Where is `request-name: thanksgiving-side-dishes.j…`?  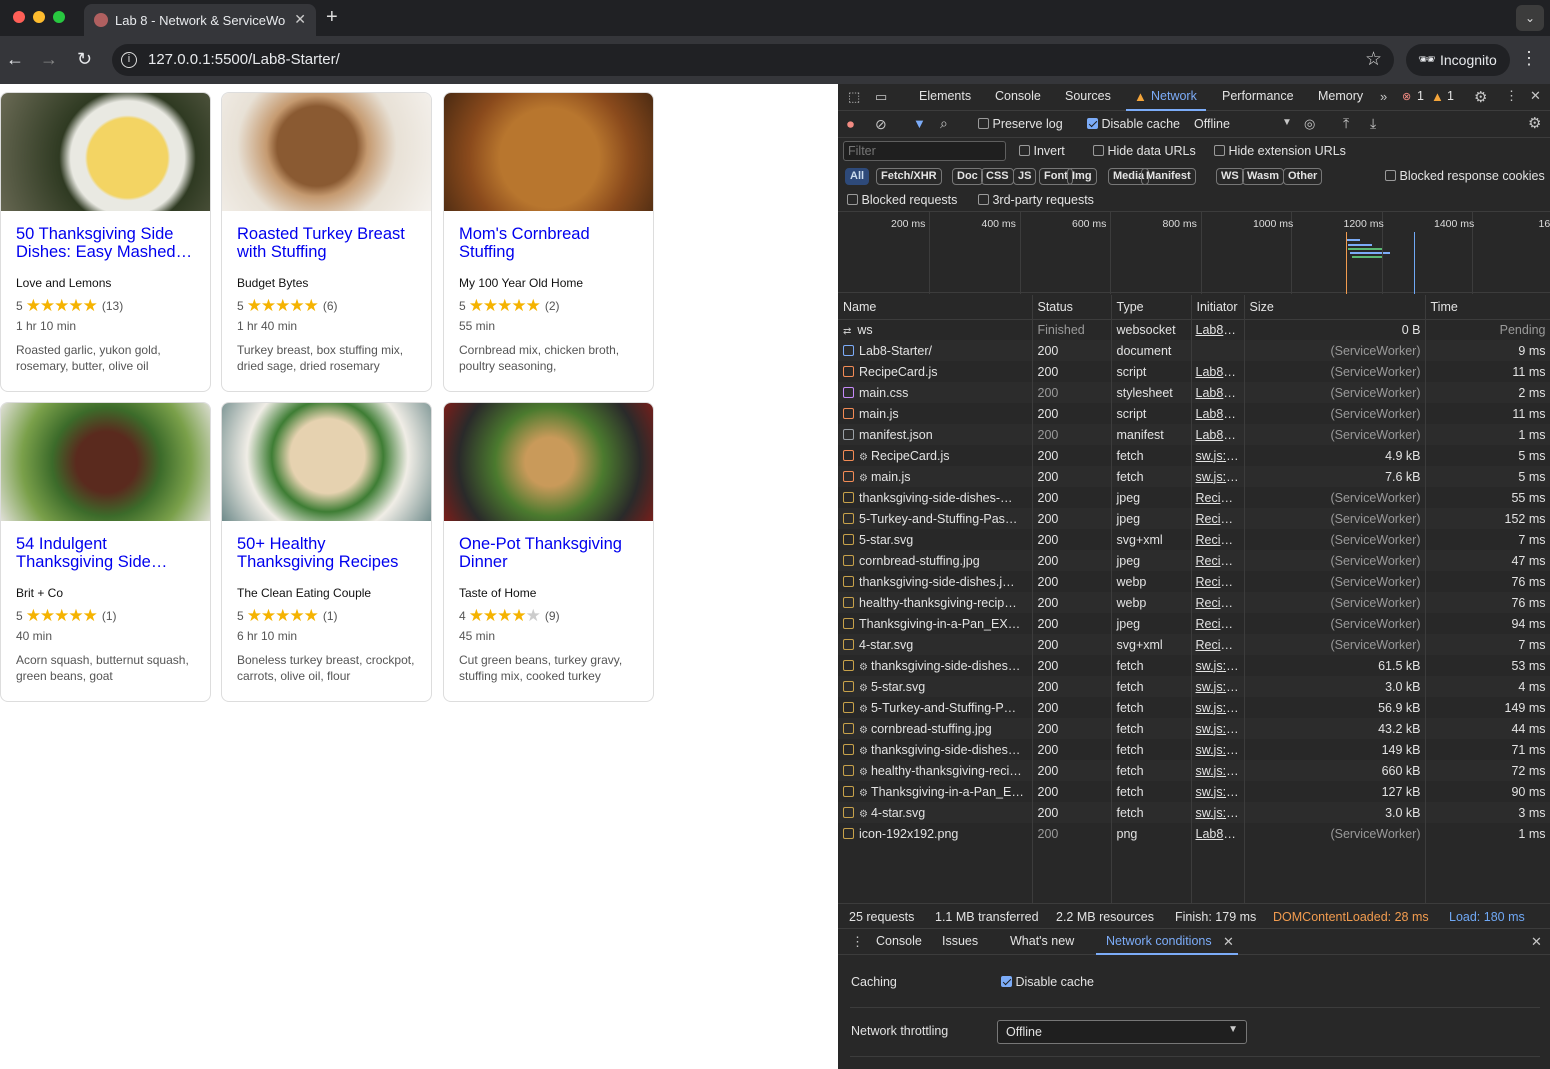 request-name: thanksgiving-side-dishes.j… is located at coordinates (935, 581).